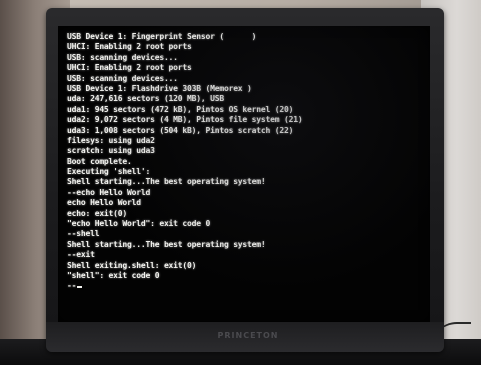 This screenshot has width=481, height=365. I want to click on console-line: echo: exit(0), so click(97, 213).